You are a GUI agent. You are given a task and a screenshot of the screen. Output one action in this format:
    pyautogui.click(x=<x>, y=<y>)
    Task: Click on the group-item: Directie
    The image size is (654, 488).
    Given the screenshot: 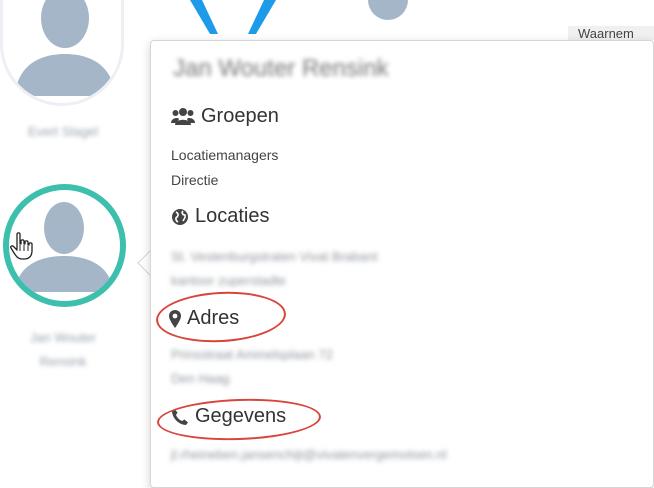 What is the action you would take?
    pyautogui.click(x=195, y=180)
    